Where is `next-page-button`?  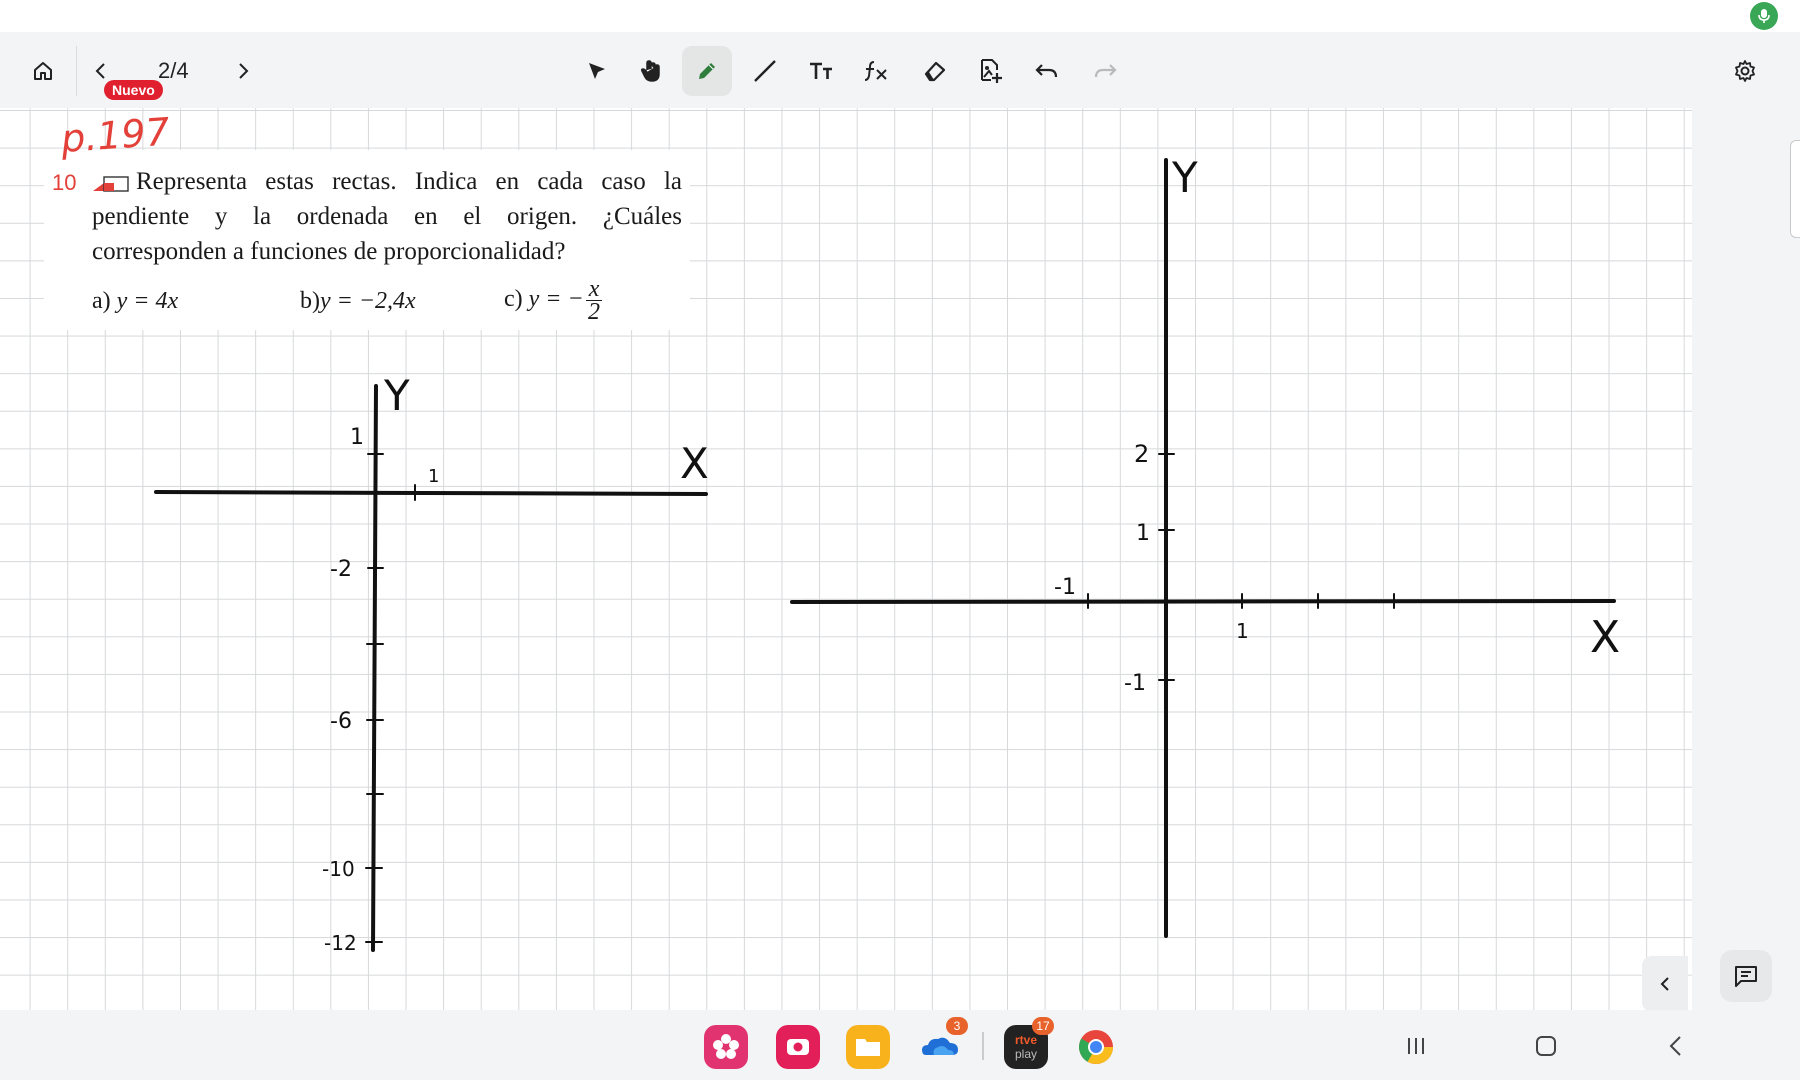 next-page-button is located at coordinates (243, 71).